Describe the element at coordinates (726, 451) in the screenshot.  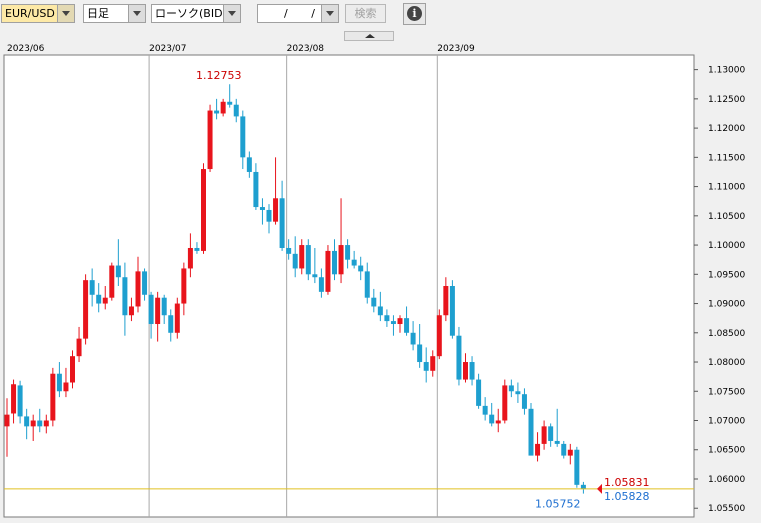
I see `y-tick-label: 1.06500` at that location.